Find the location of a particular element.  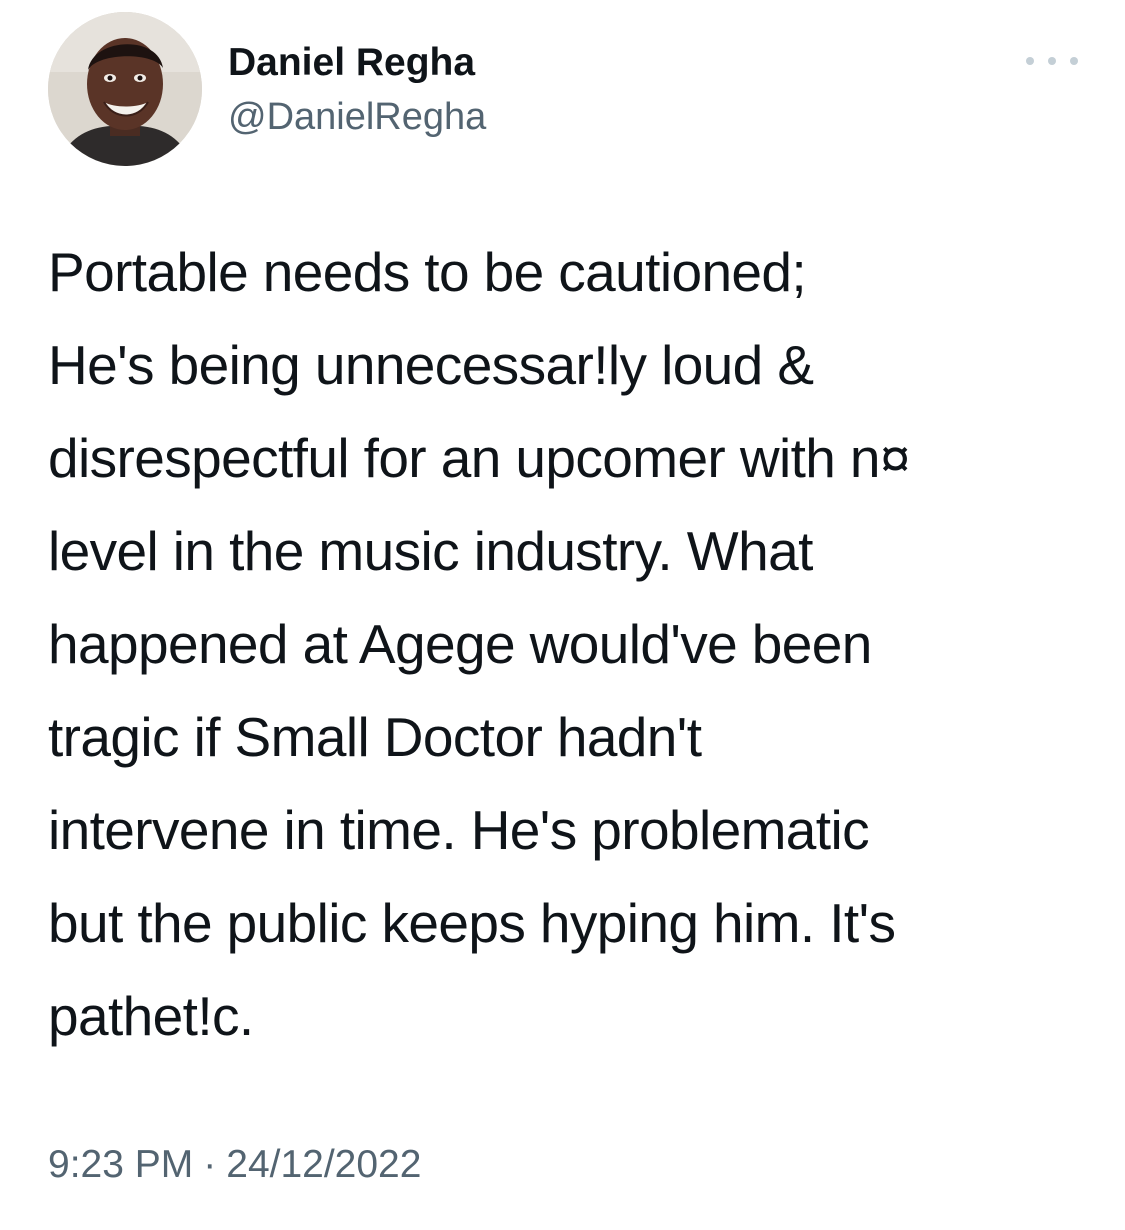

tweet-date: 24/12/2022 is located at coordinates (324, 1164).